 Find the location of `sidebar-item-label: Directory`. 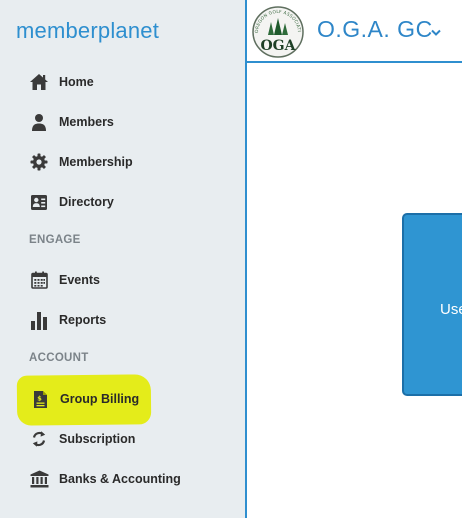

sidebar-item-label: Directory is located at coordinates (86, 202).